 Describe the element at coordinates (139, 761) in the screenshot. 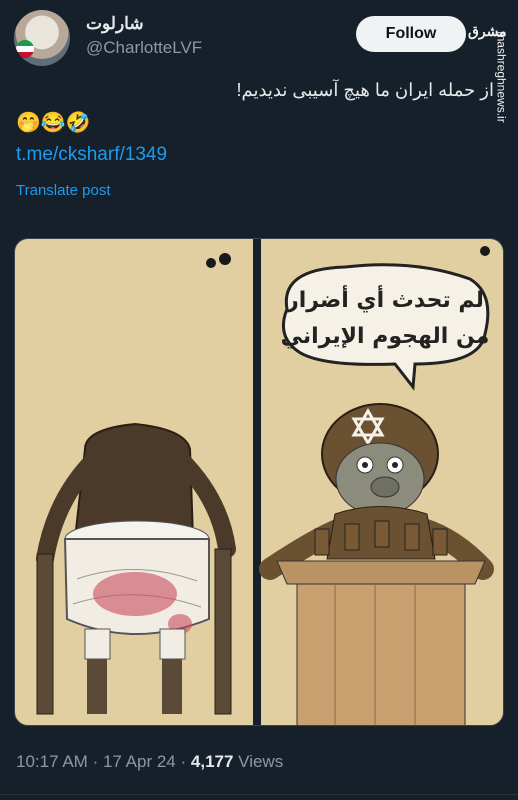

I see `tweet-date: 17 Apr 24` at that location.